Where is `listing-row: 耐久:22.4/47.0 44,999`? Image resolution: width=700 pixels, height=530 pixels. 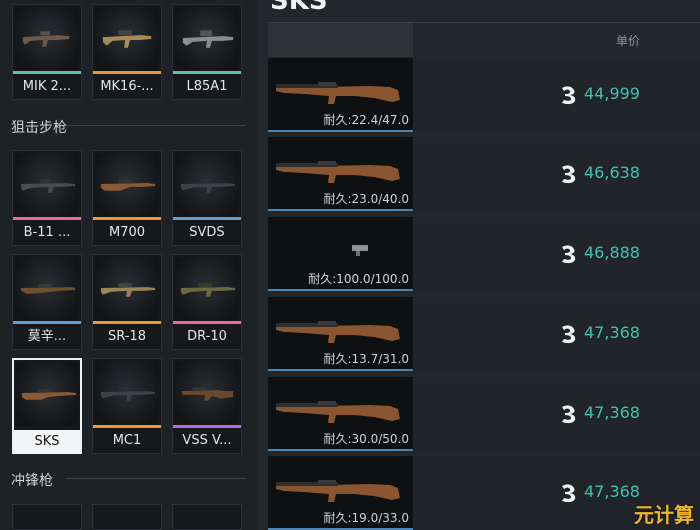
listing-row: 耐久:22.4/47.0 44,999 is located at coordinates (484, 95).